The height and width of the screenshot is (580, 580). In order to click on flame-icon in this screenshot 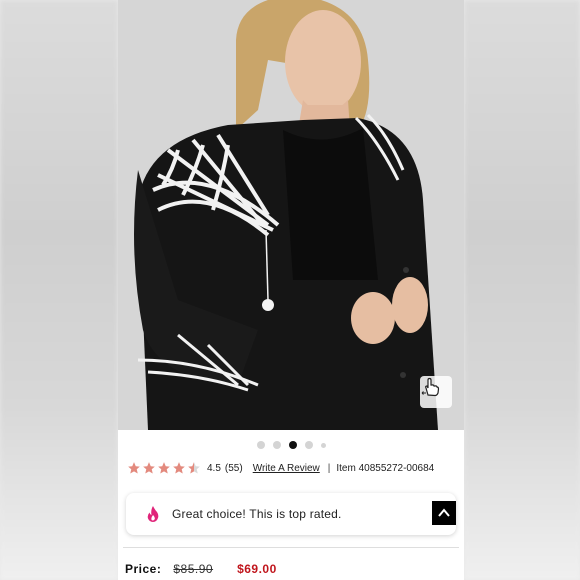, I will do `click(153, 514)`.